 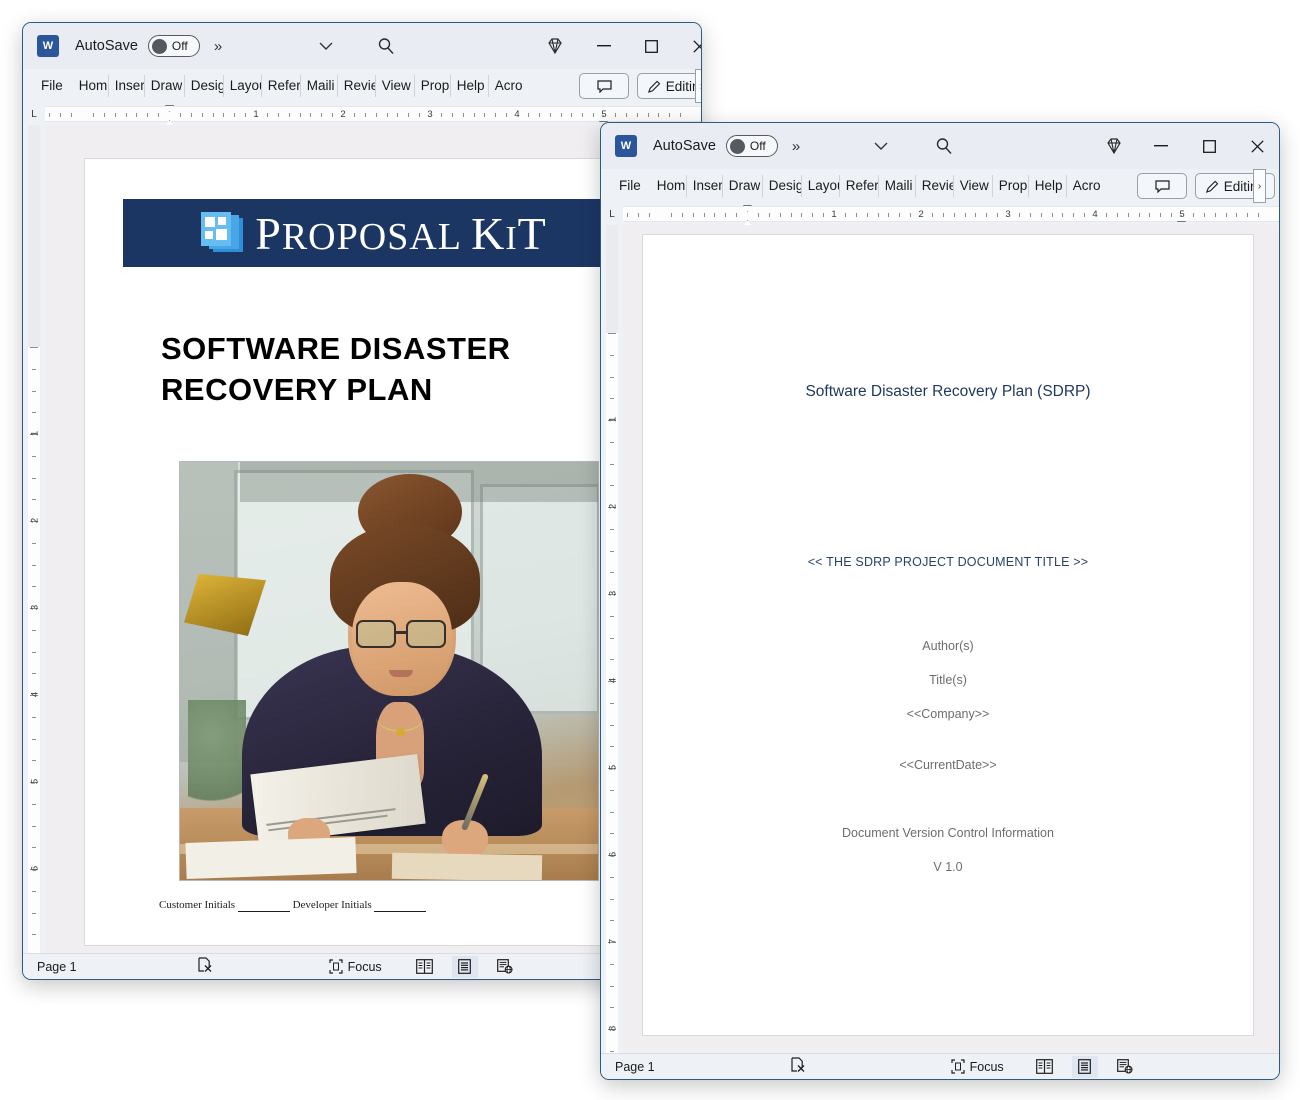 What do you see at coordinates (684, 146) in the screenshot?
I see `autosave-label: AutoSave` at bounding box center [684, 146].